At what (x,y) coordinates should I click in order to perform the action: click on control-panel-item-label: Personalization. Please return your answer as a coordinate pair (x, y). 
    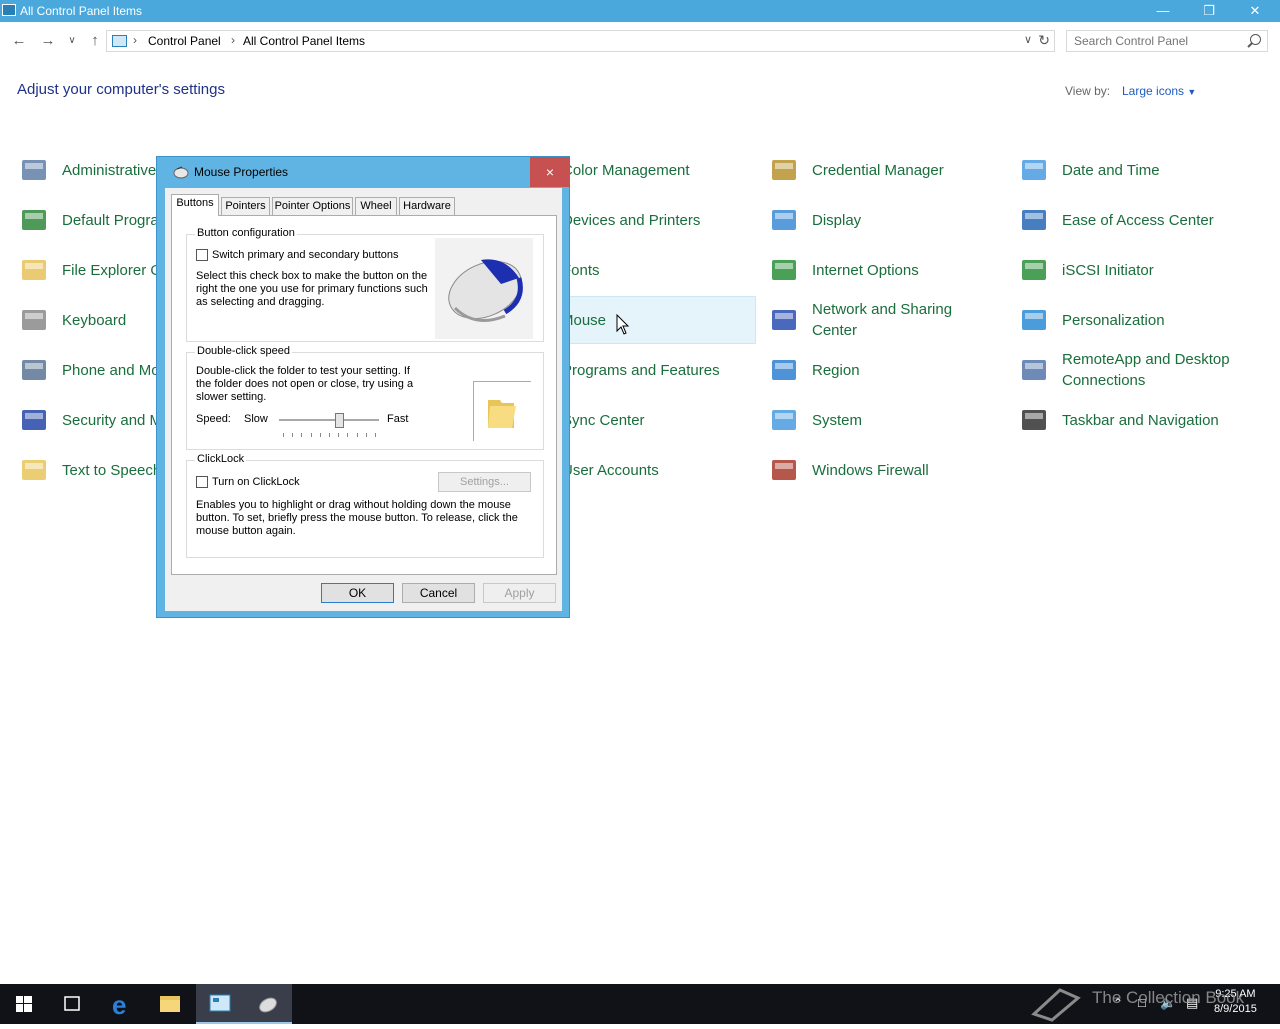
    Looking at the image, I should click on (1113, 320).